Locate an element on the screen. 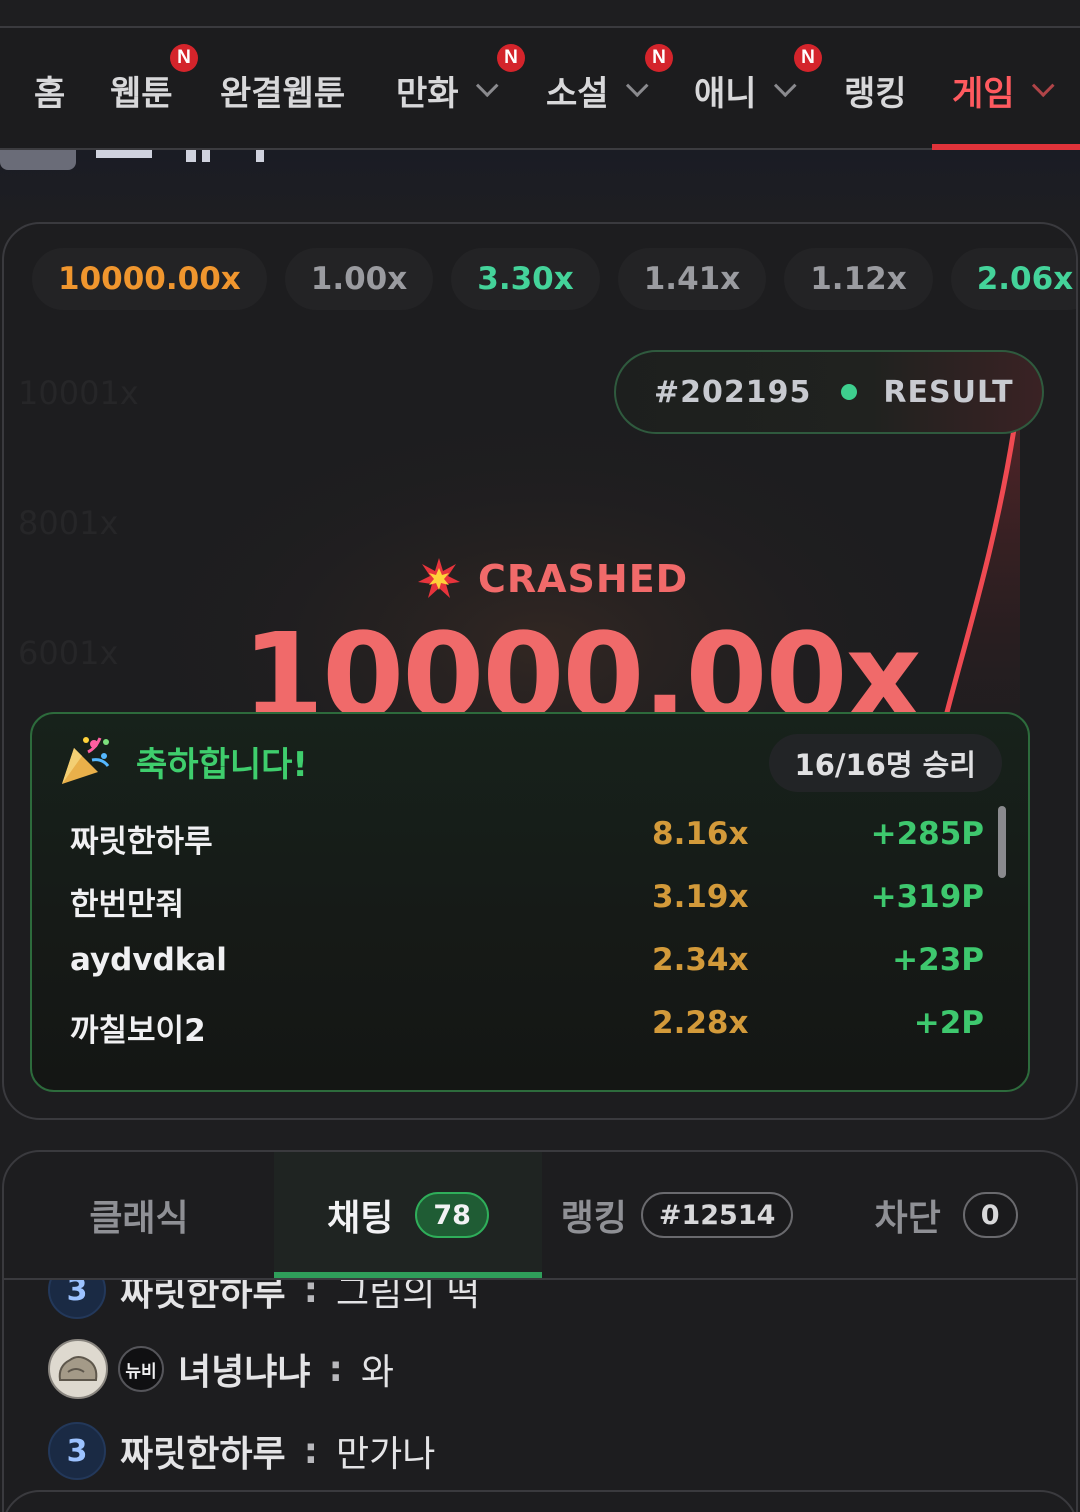 This screenshot has width=1080, height=1512. winners-count-badge: 16/16명 승리 is located at coordinates (885, 763).